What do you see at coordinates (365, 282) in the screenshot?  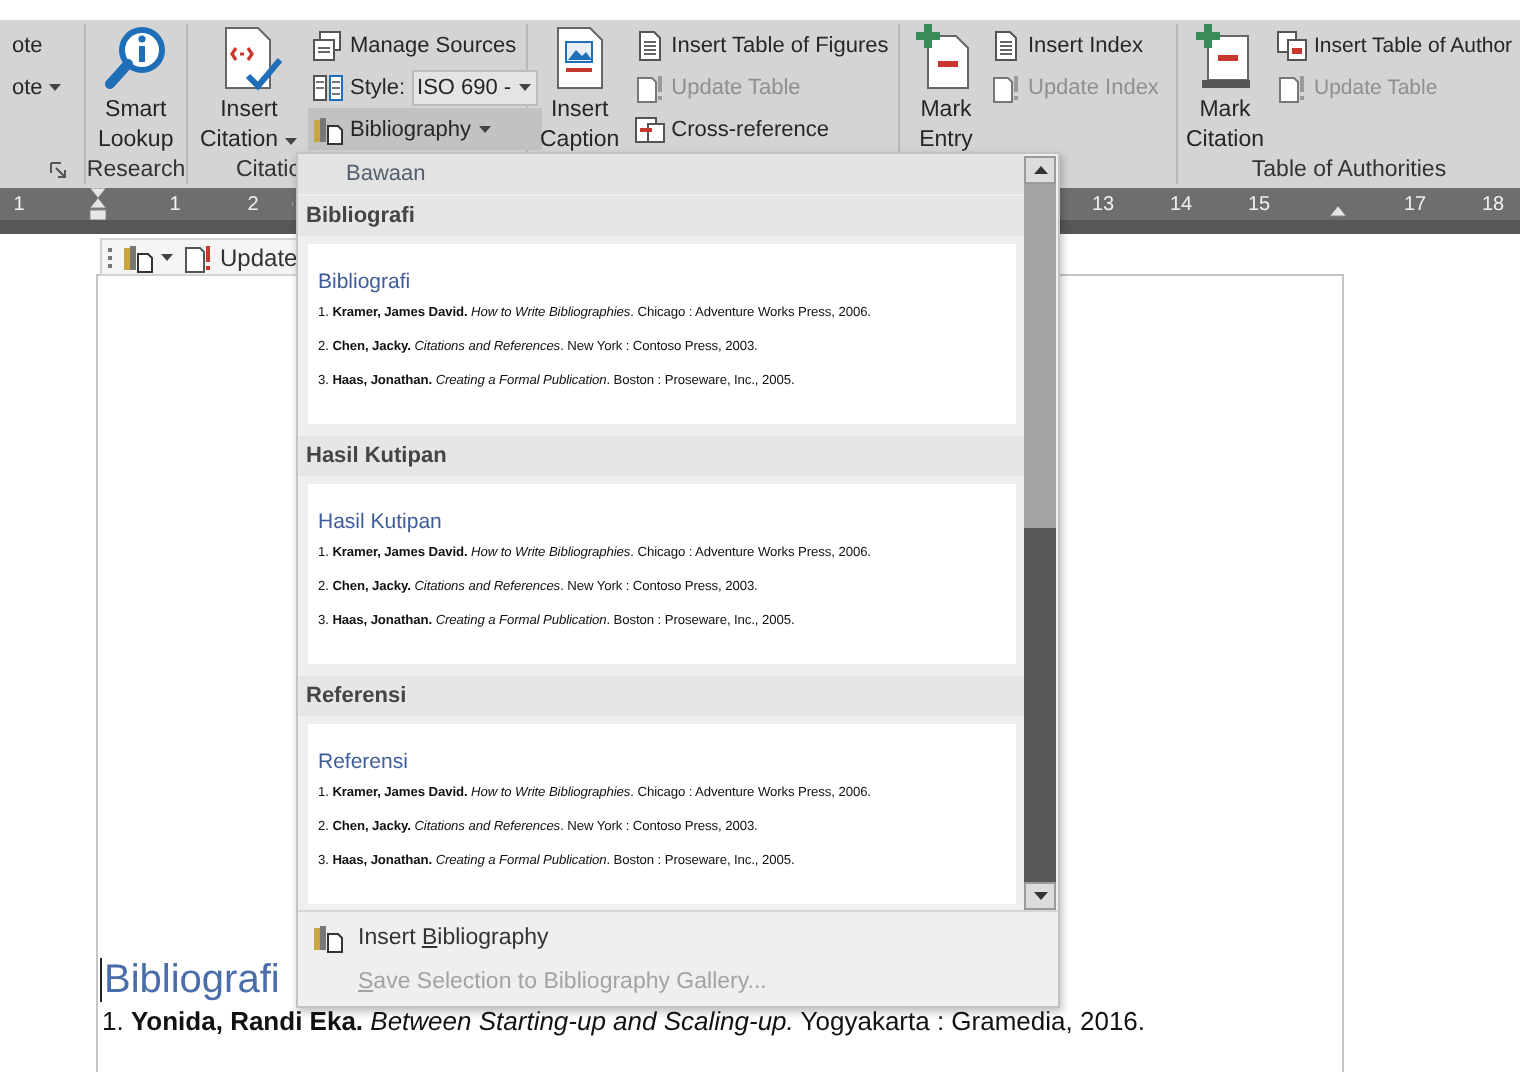 I see `preview-title: Bibliografi` at bounding box center [365, 282].